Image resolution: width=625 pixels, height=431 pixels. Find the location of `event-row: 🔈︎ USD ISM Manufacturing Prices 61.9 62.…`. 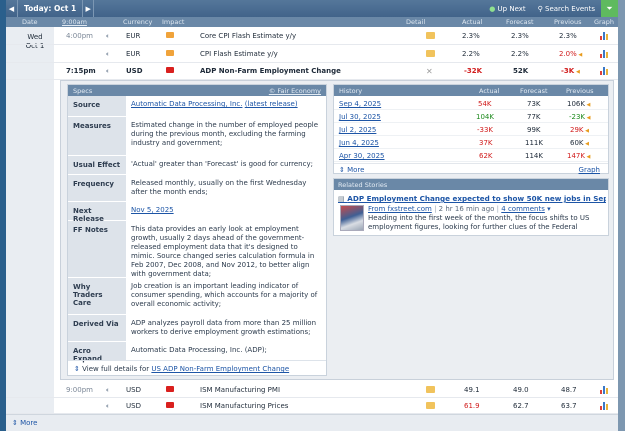

event-row: 🔈︎ USD ISM Manufacturing Prices 61.9 62.… is located at coordinates (312, 406).